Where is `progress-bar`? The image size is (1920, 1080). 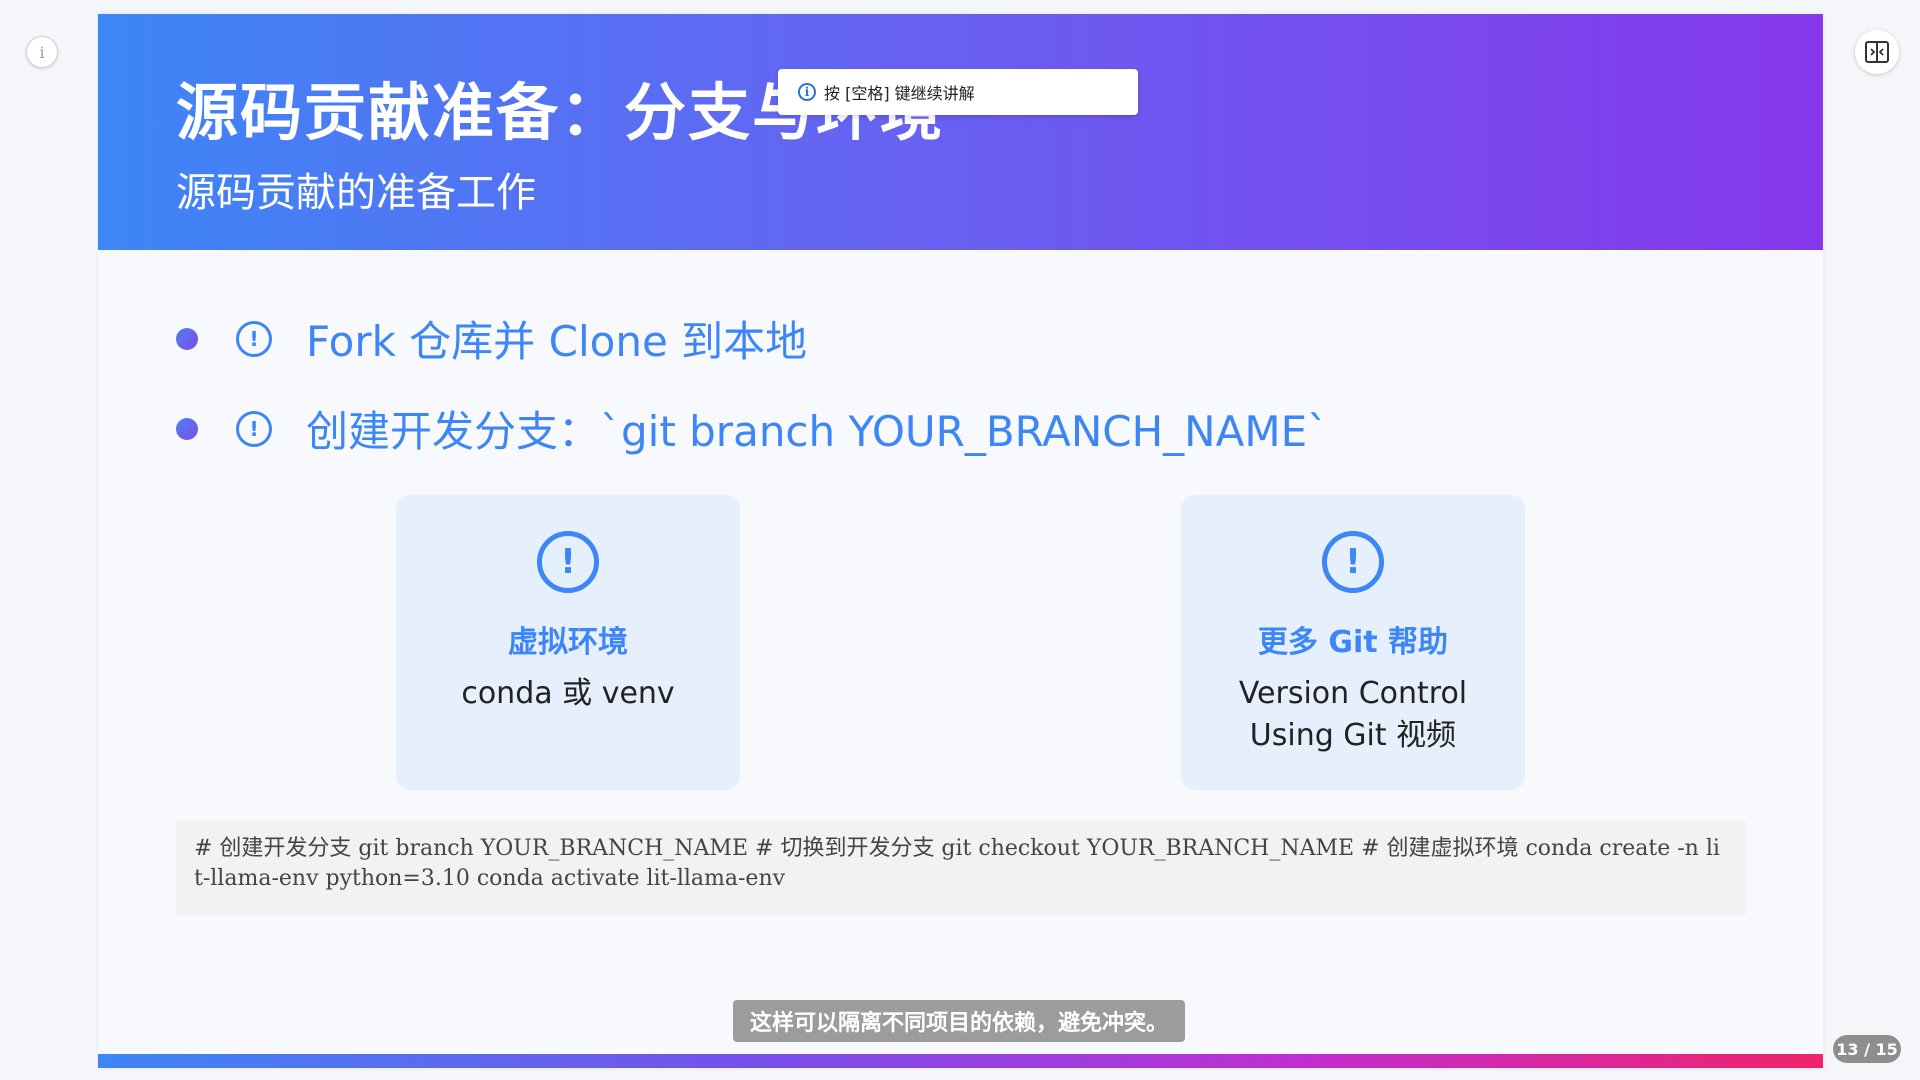 progress-bar is located at coordinates (960, 1061).